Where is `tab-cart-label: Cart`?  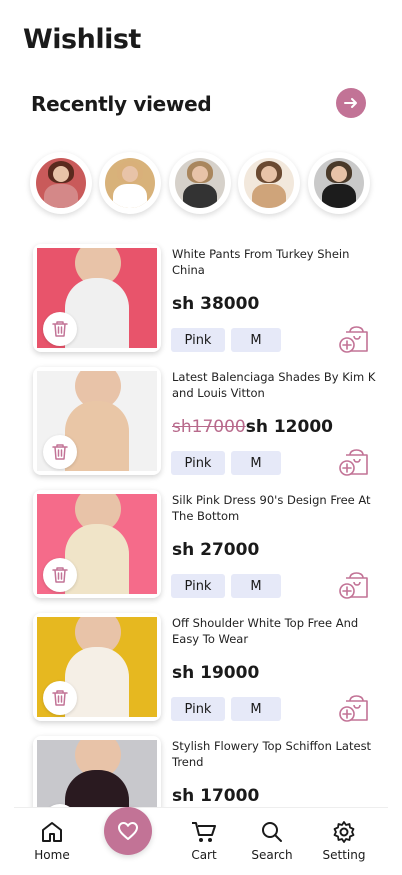 tab-cart-label: Cart is located at coordinates (204, 855).